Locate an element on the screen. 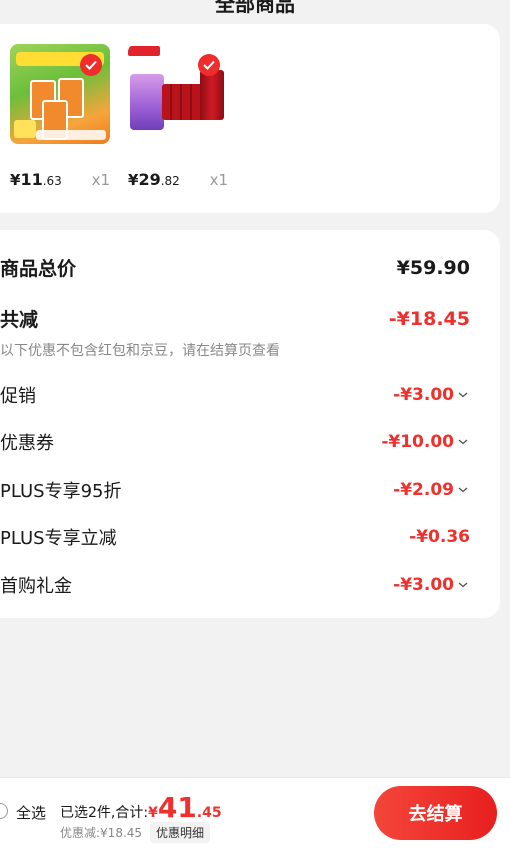 The height and width of the screenshot is (855, 510). discount-label: PLUS专享立减 is located at coordinates (58, 538).